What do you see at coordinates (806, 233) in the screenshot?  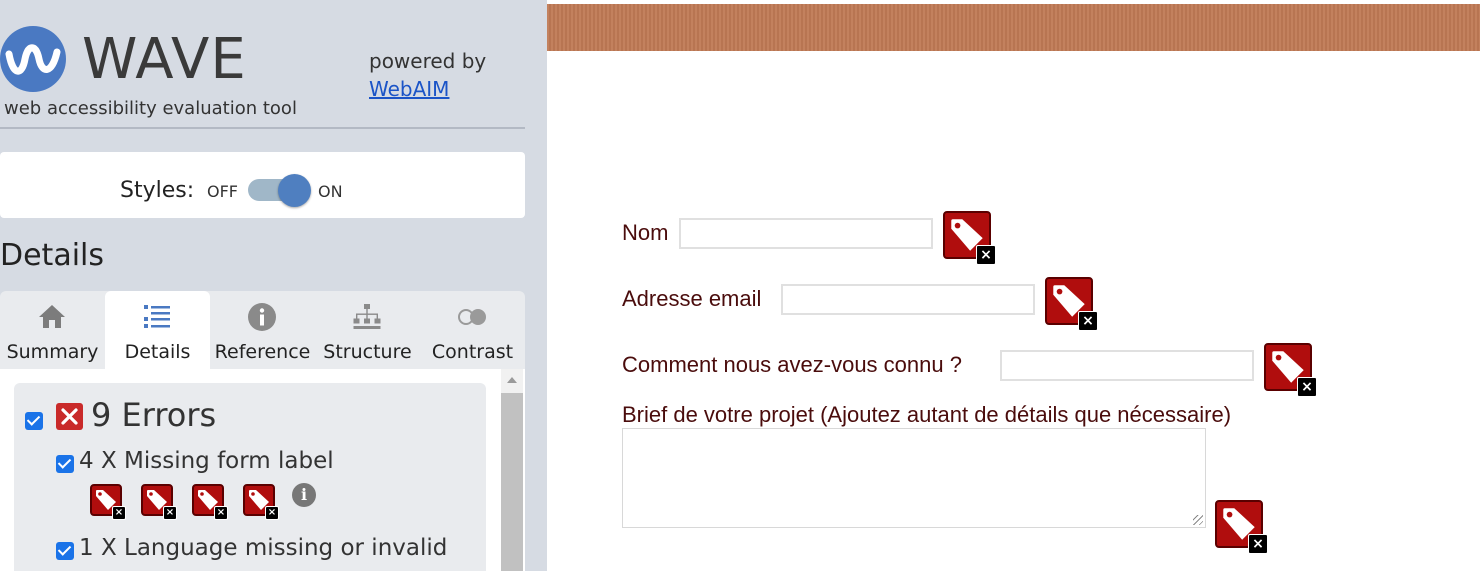 I see `nom-input` at bounding box center [806, 233].